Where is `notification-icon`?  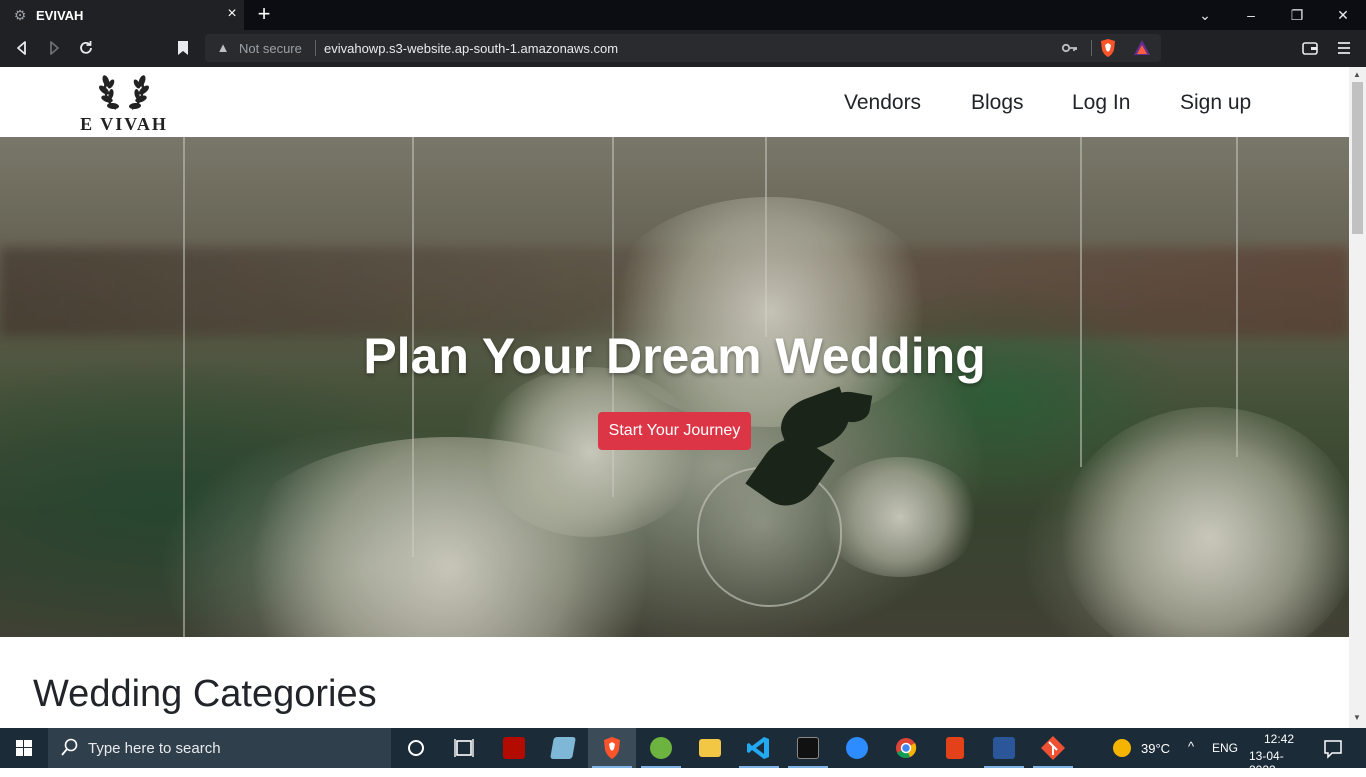 notification-icon is located at coordinates (1333, 749).